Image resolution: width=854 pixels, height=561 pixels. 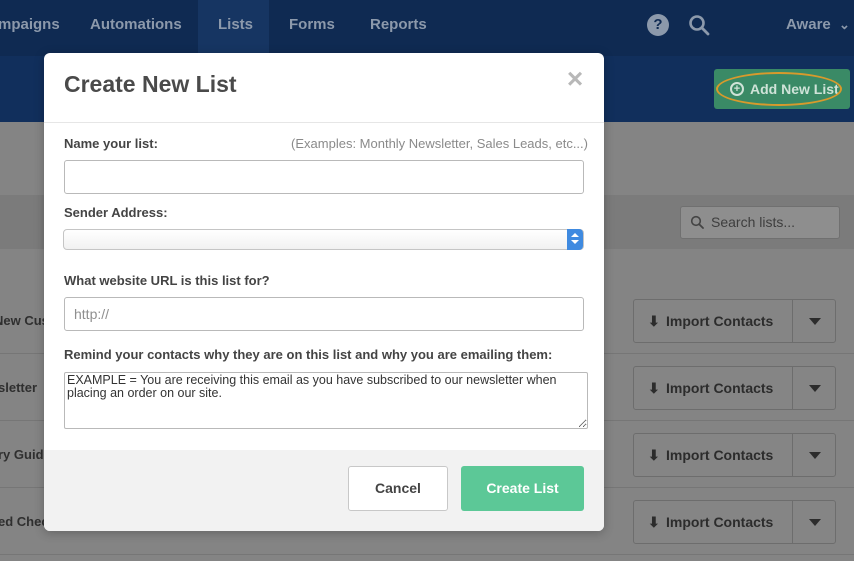 I want to click on create-list-button: Create List, so click(x=522, y=488).